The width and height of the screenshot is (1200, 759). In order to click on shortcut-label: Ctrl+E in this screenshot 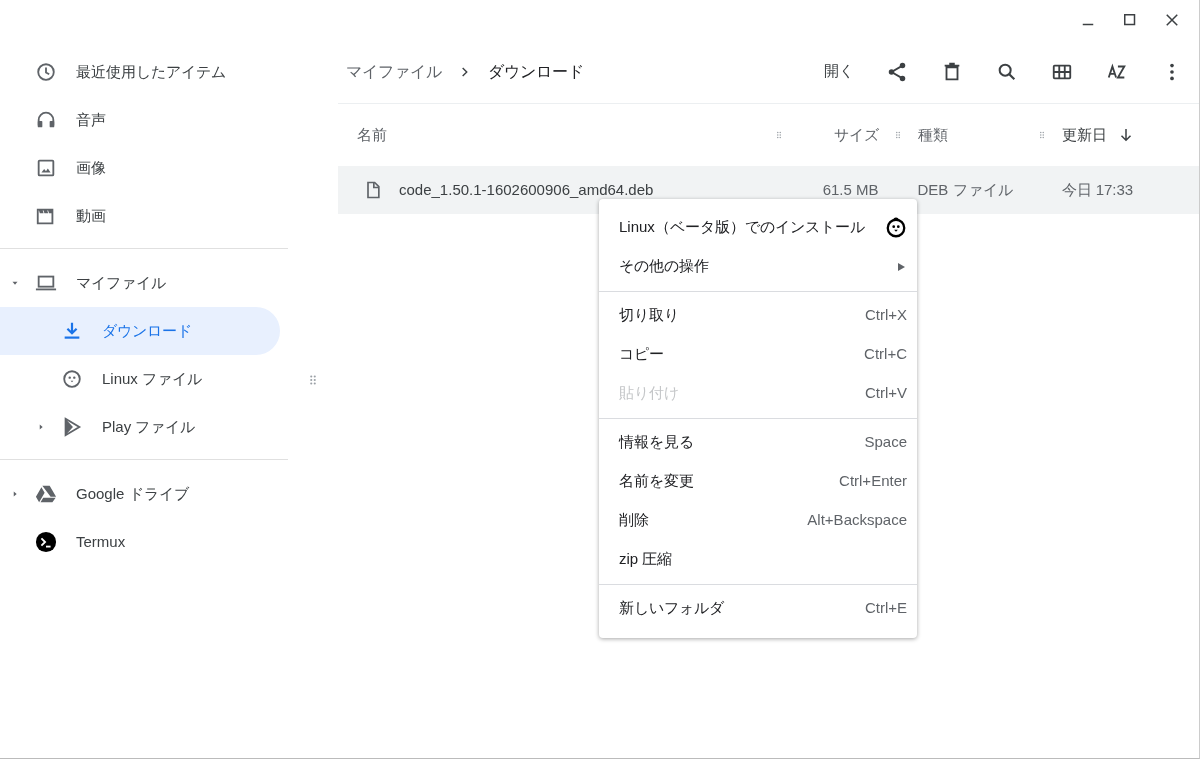, I will do `click(885, 608)`.